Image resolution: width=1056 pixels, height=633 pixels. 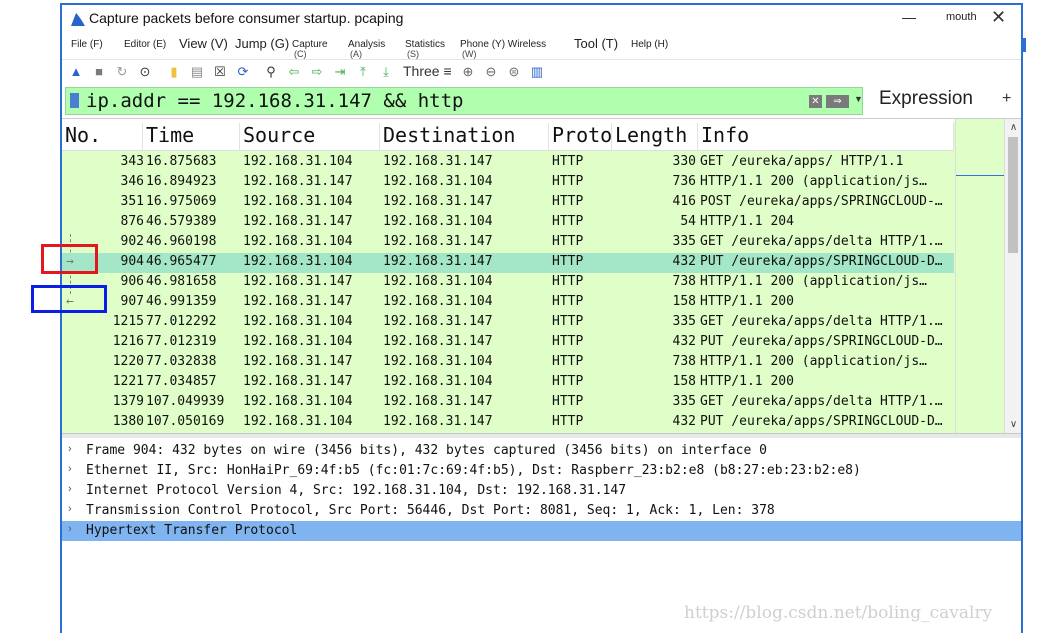 I want to click on clear-filter-icon: ✕, so click(x=815, y=101).